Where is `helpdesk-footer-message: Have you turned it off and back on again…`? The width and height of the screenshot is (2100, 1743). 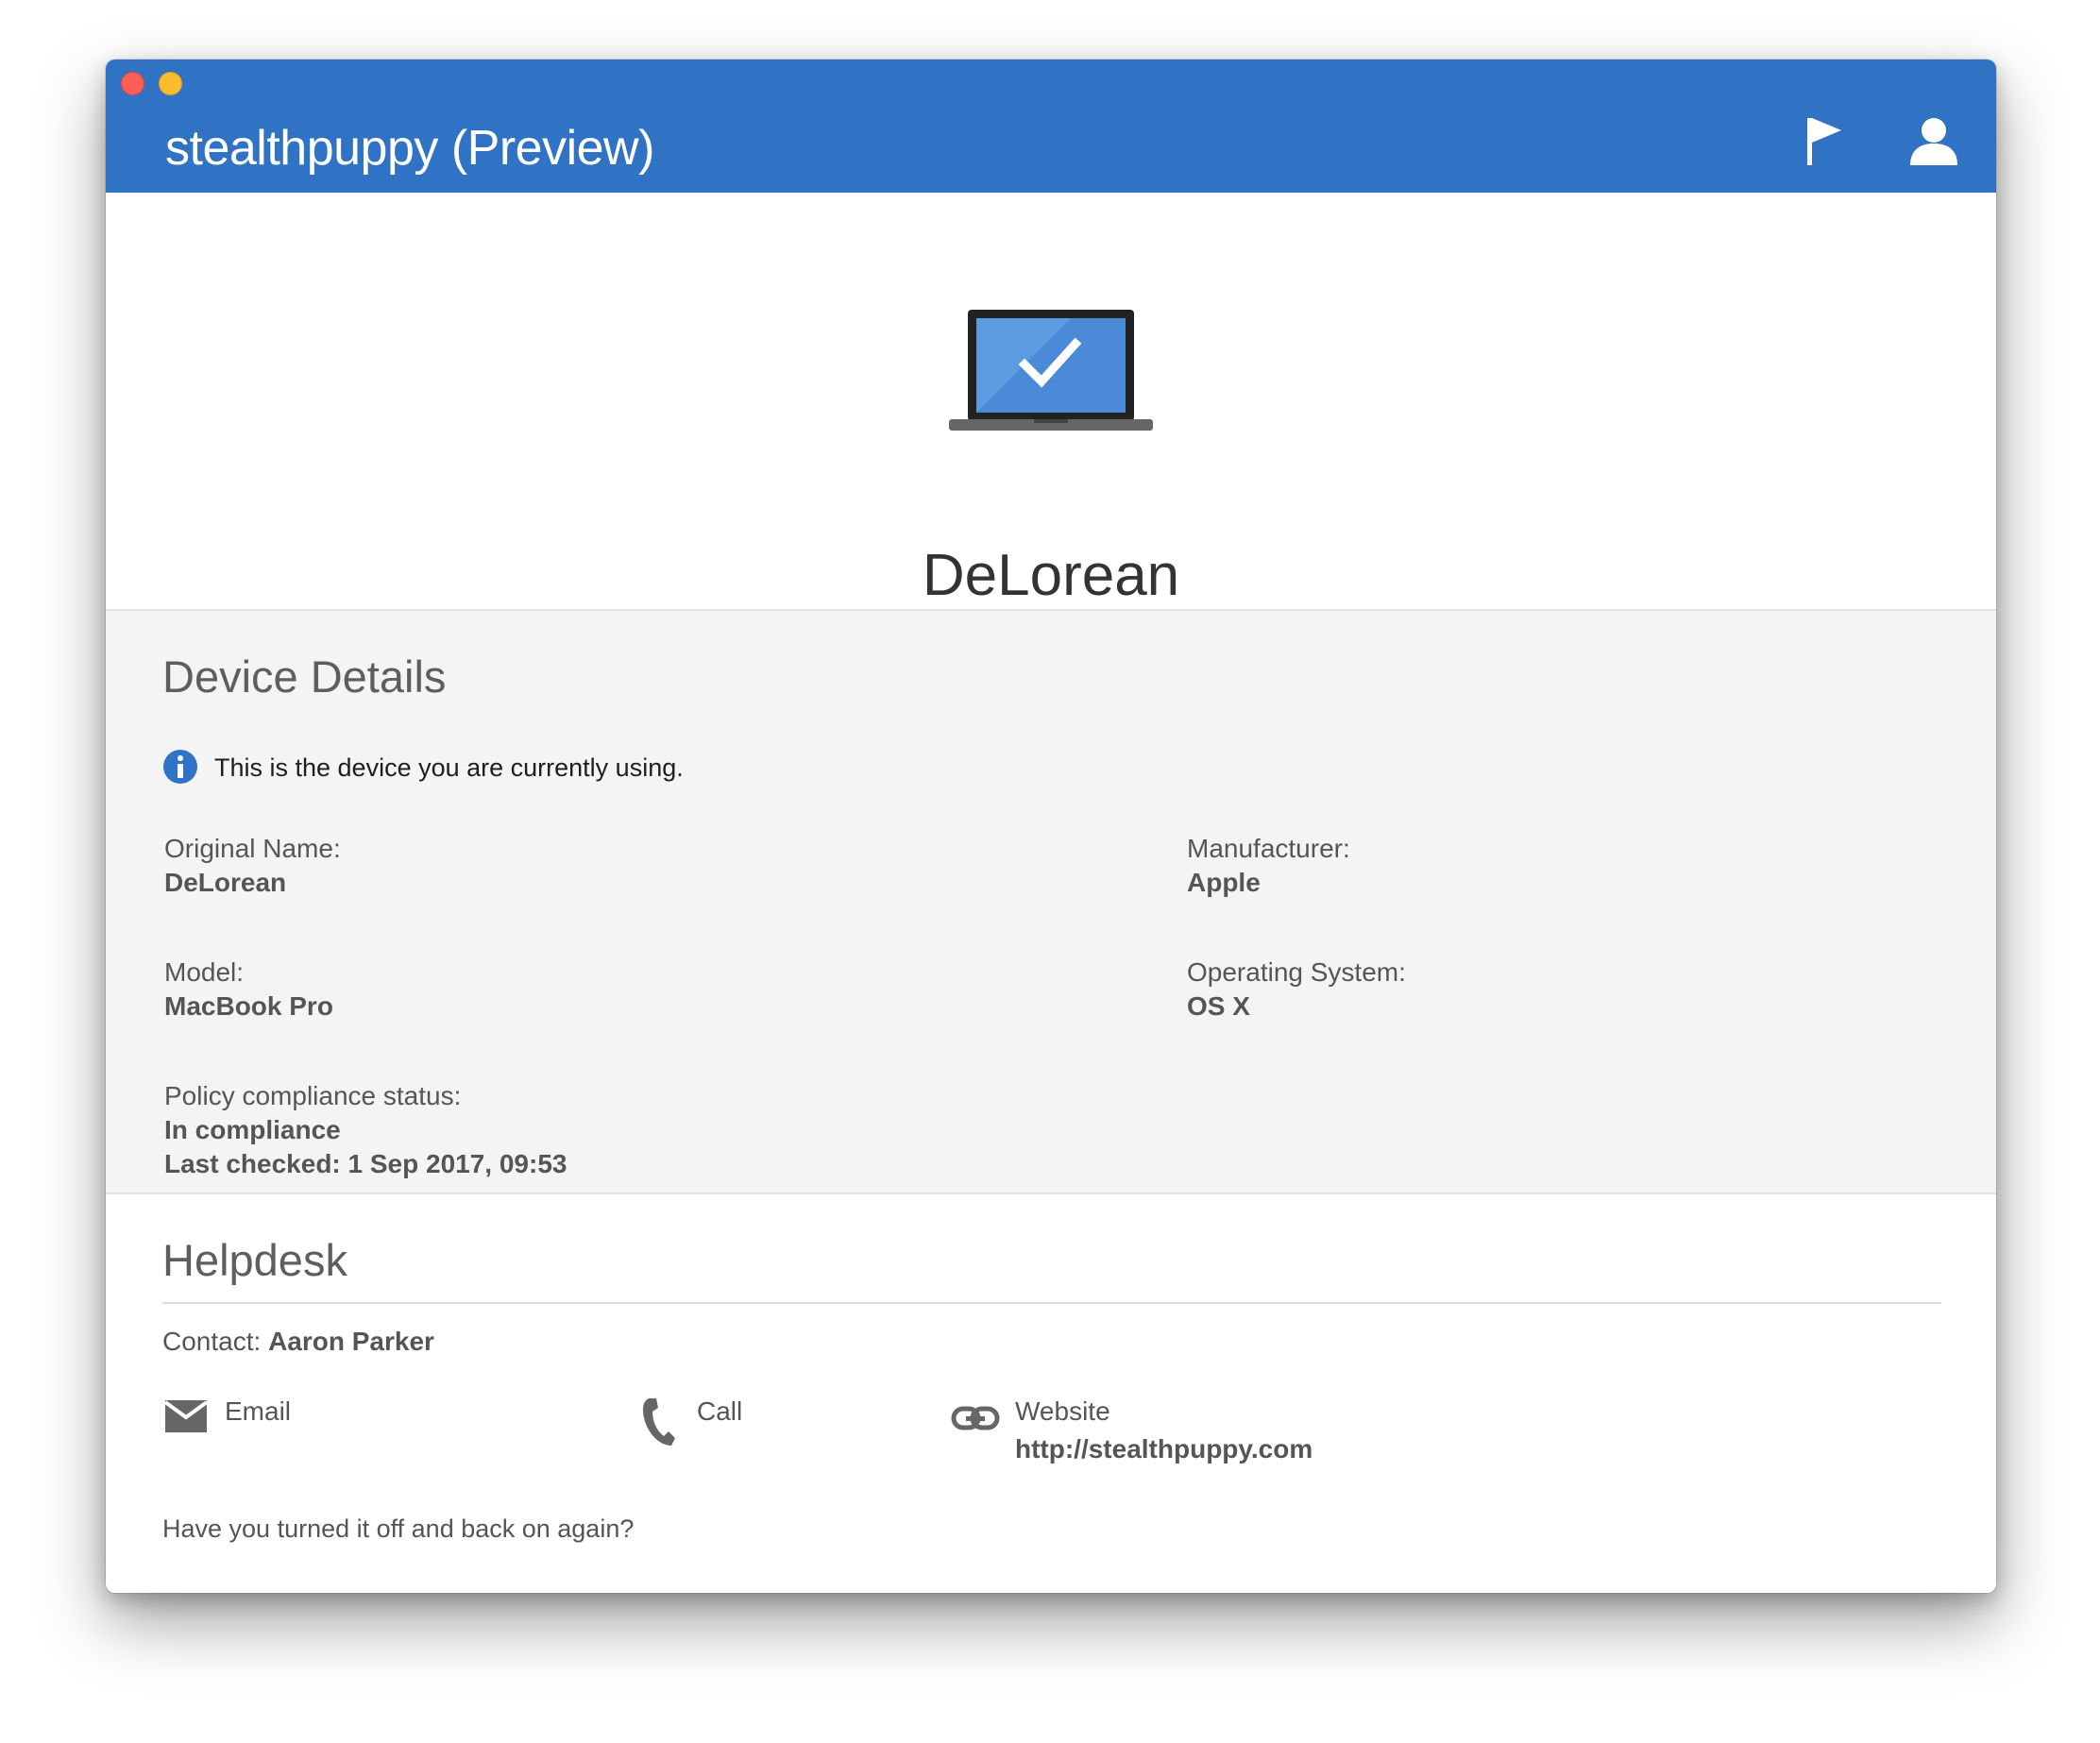 helpdesk-footer-message: Have you turned it off and back on again… is located at coordinates (398, 1529).